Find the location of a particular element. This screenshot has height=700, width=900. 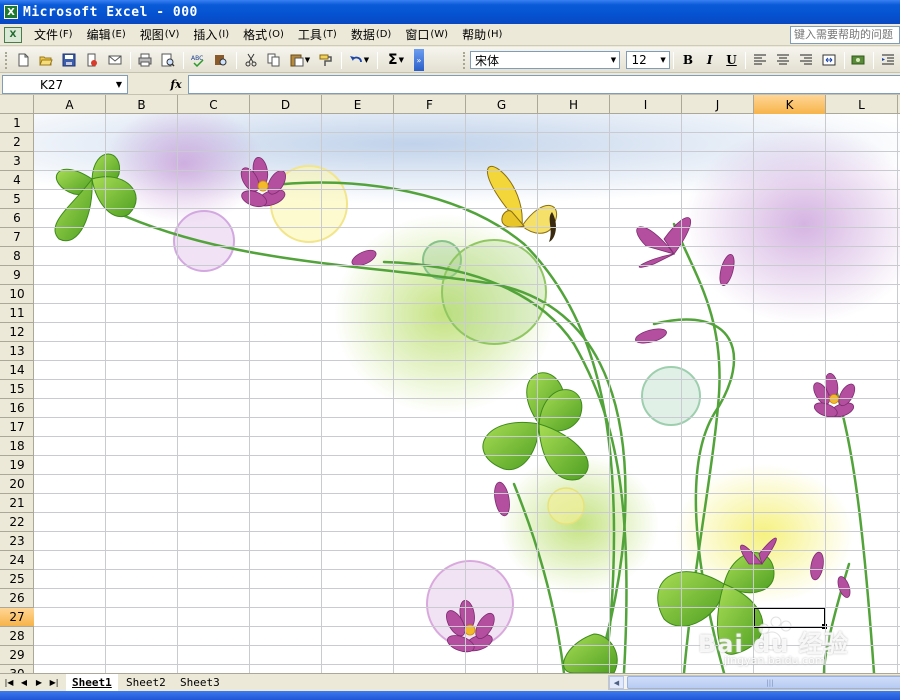

excel-app-icon: X is located at coordinates (11, 12).